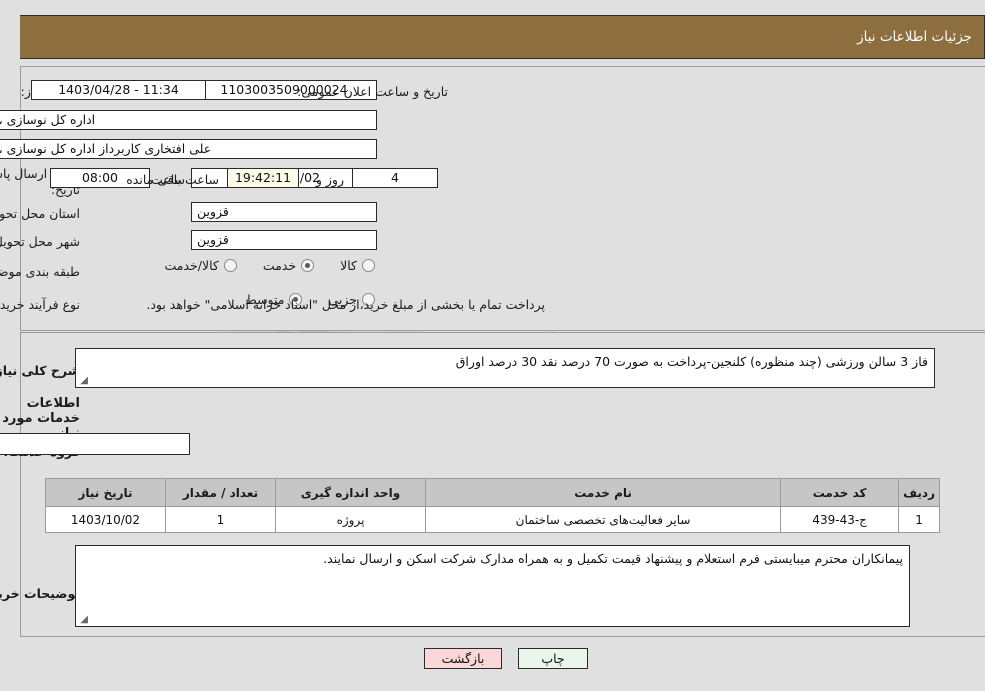  I want to click on table-header-cell: کد خدمت, so click(840, 492).